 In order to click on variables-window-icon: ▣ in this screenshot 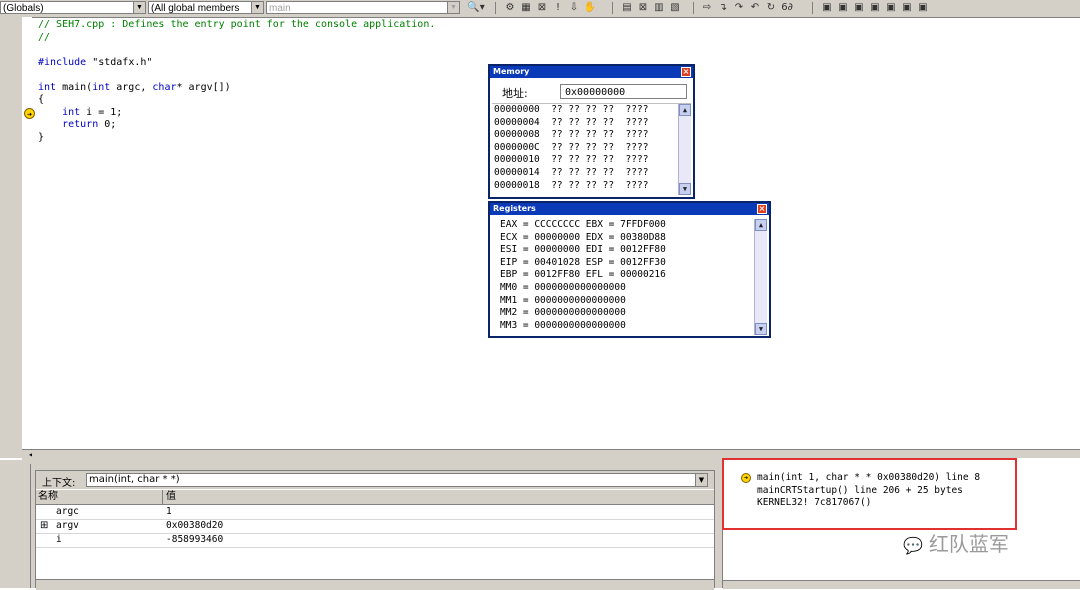, I will do `click(843, 7)`.